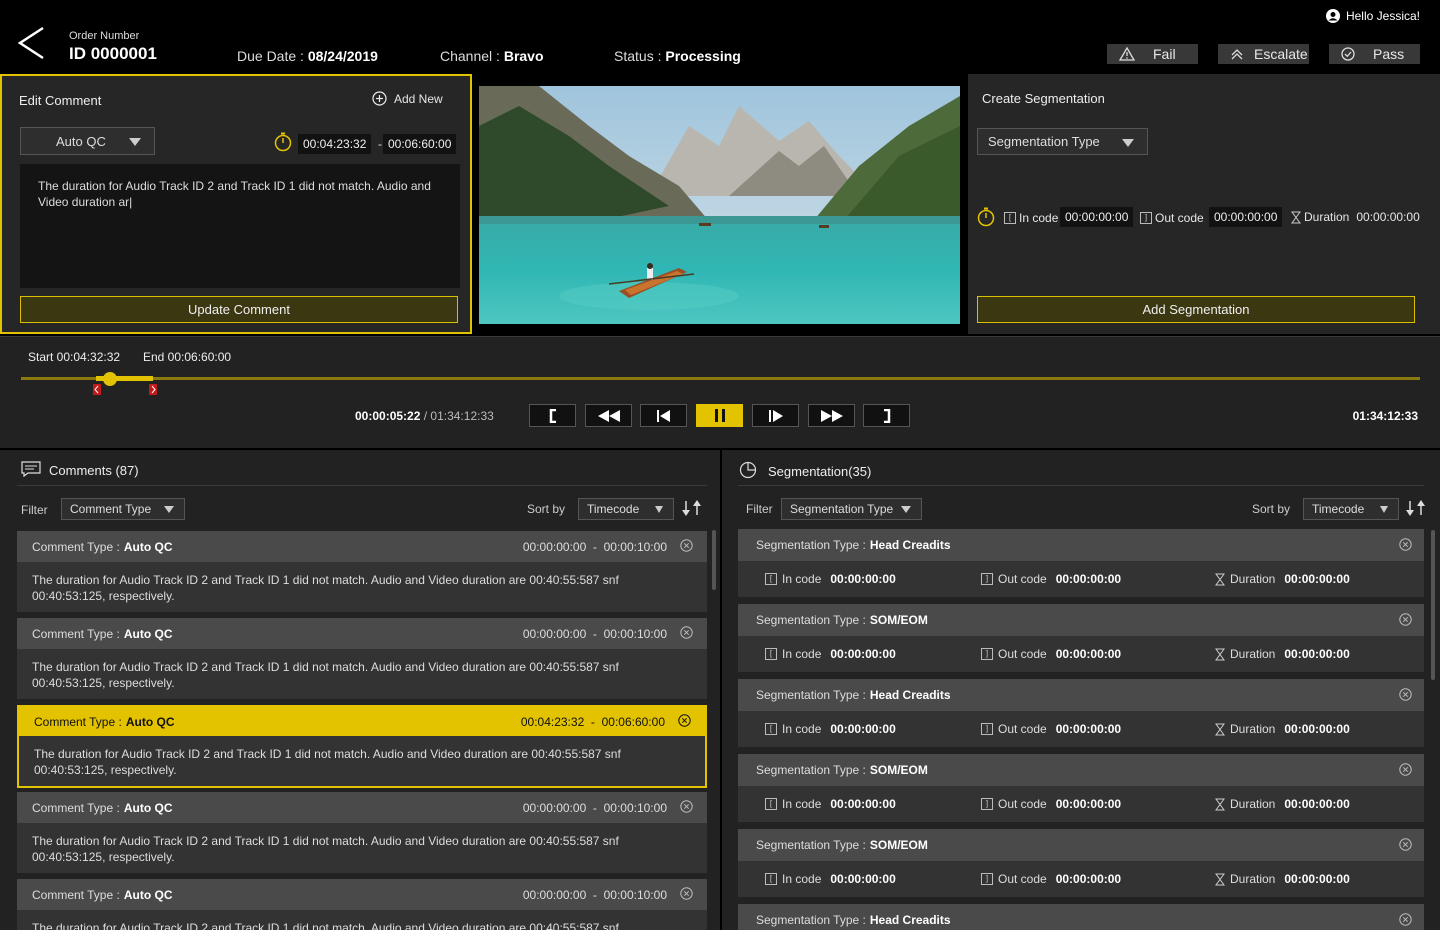 The image size is (1440, 930). What do you see at coordinates (31, 43) in the screenshot?
I see `back-arrow-icon` at bounding box center [31, 43].